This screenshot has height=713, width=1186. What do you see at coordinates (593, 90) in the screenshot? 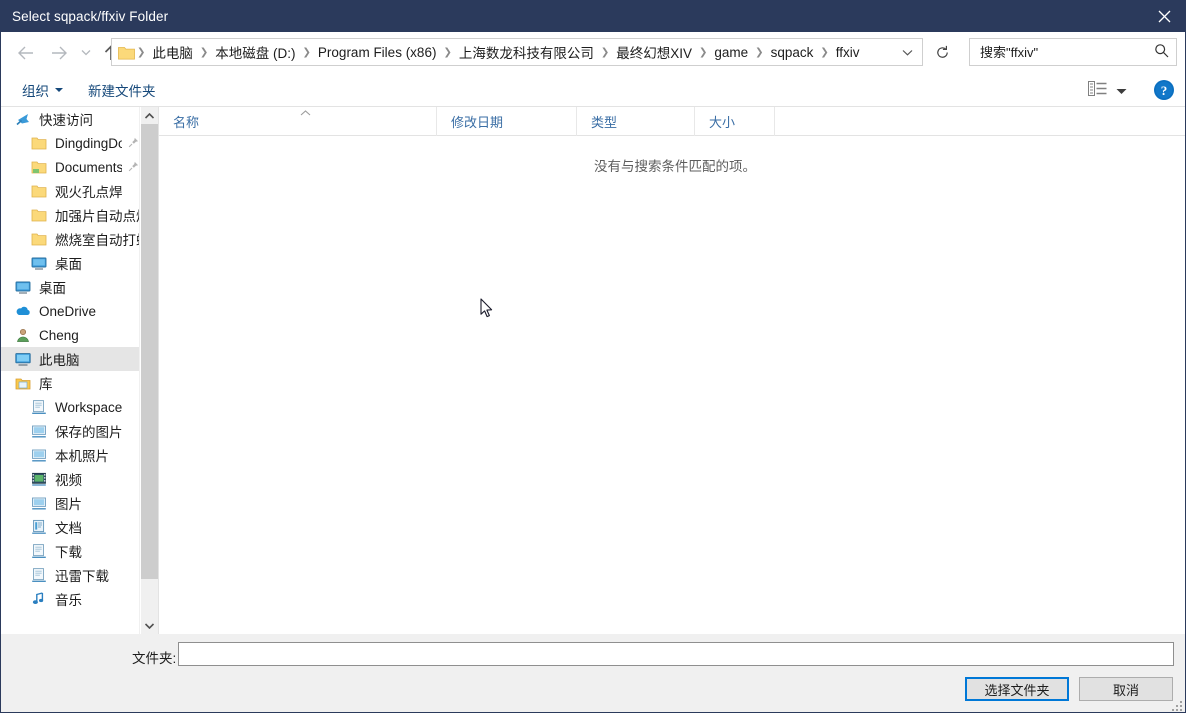
I see `command-bar: 组织 新建文件夹 ?` at bounding box center [593, 90].